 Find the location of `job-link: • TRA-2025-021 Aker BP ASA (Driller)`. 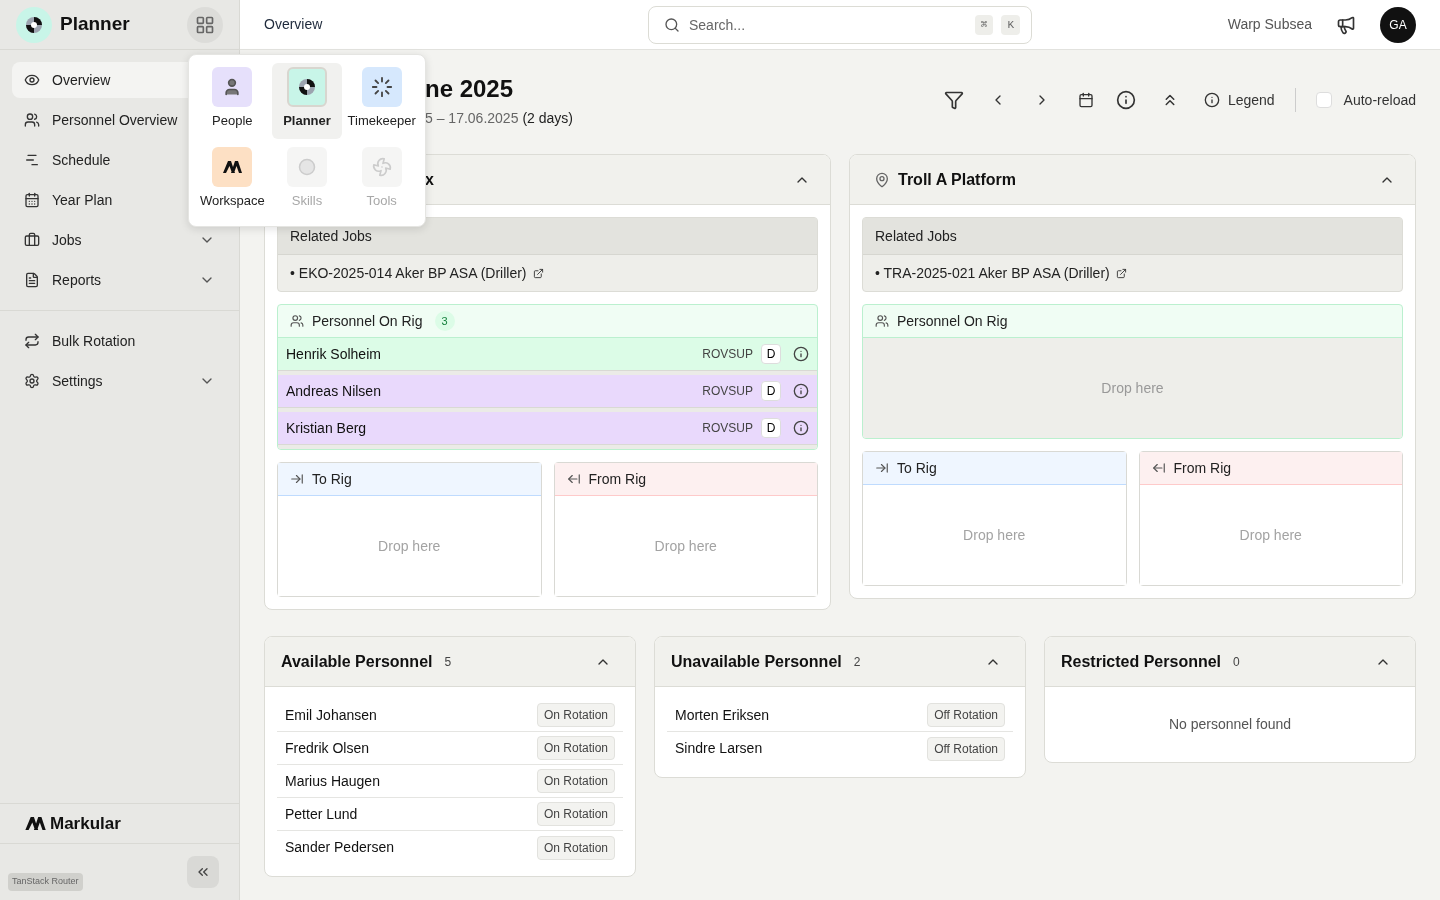

job-link: • TRA-2025-021 Aker BP ASA (Driller) is located at coordinates (992, 273).